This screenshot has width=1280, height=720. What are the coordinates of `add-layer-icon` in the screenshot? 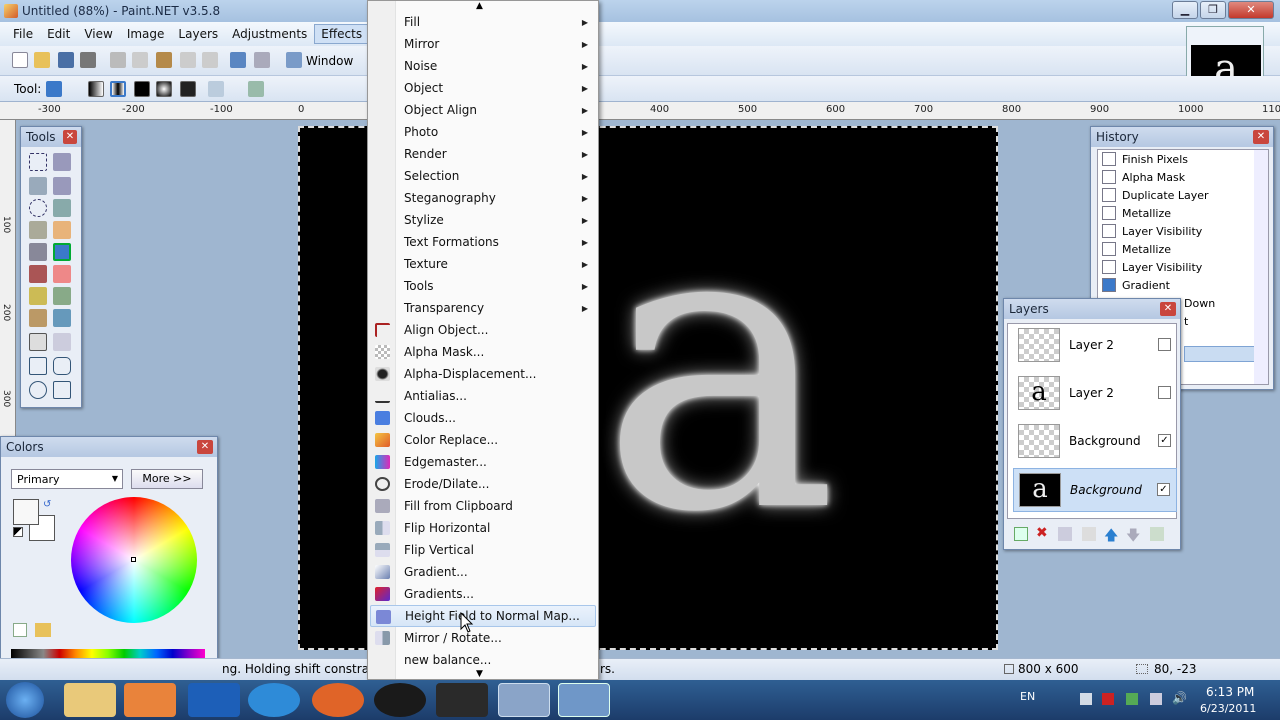 It's located at (1021, 534).